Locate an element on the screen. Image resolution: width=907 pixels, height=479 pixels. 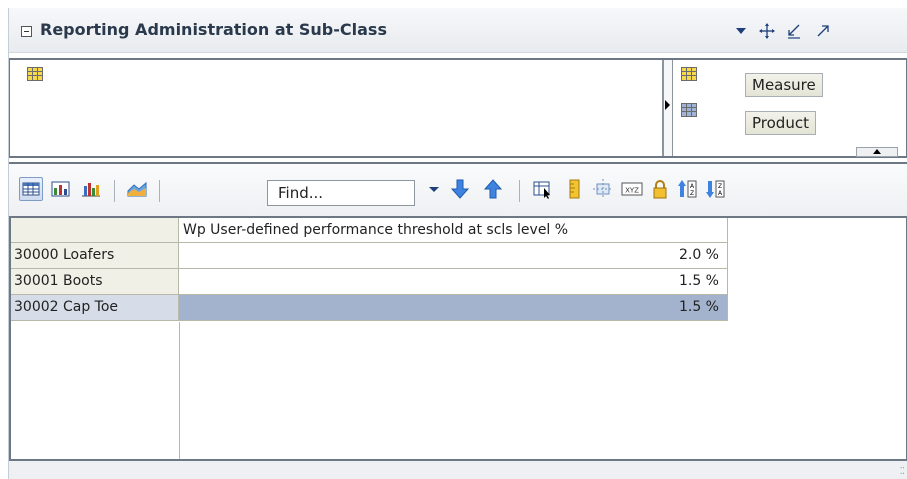
chart-view-icon is located at coordinates (91, 189).